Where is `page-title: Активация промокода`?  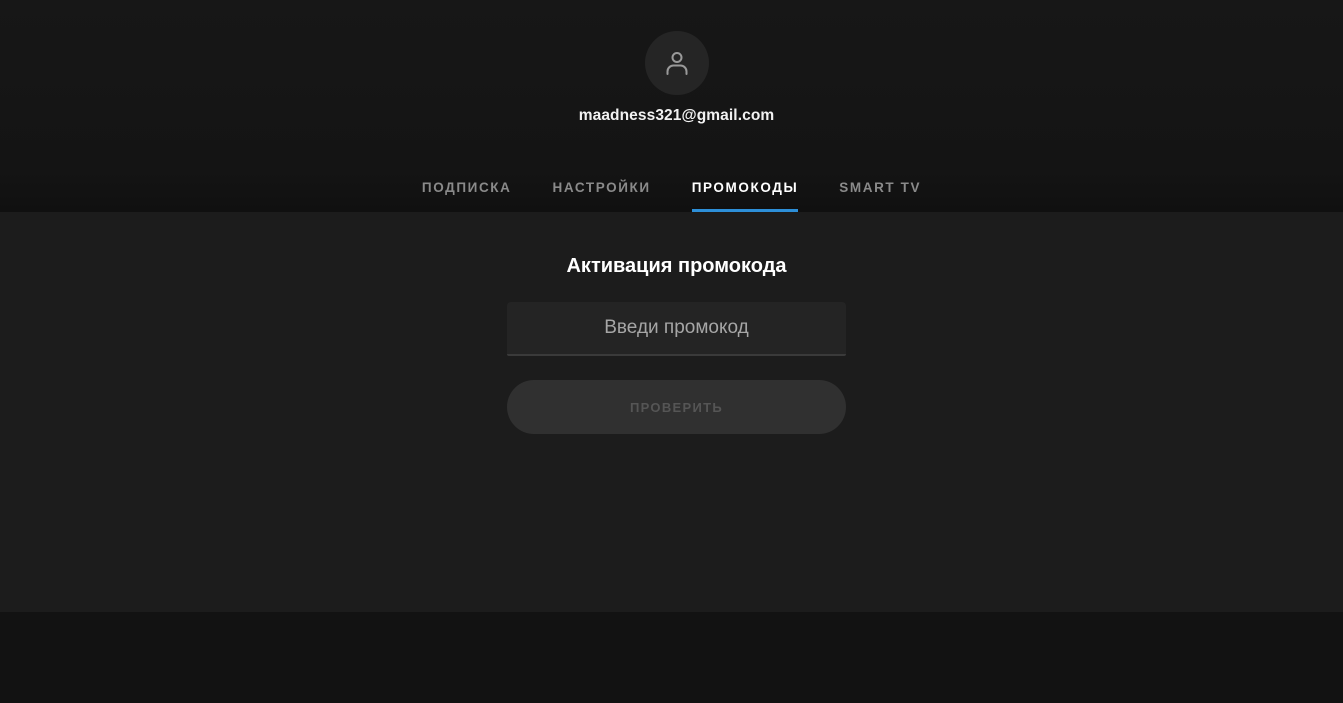
page-title: Активация промокода is located at coordinates (676, 266).